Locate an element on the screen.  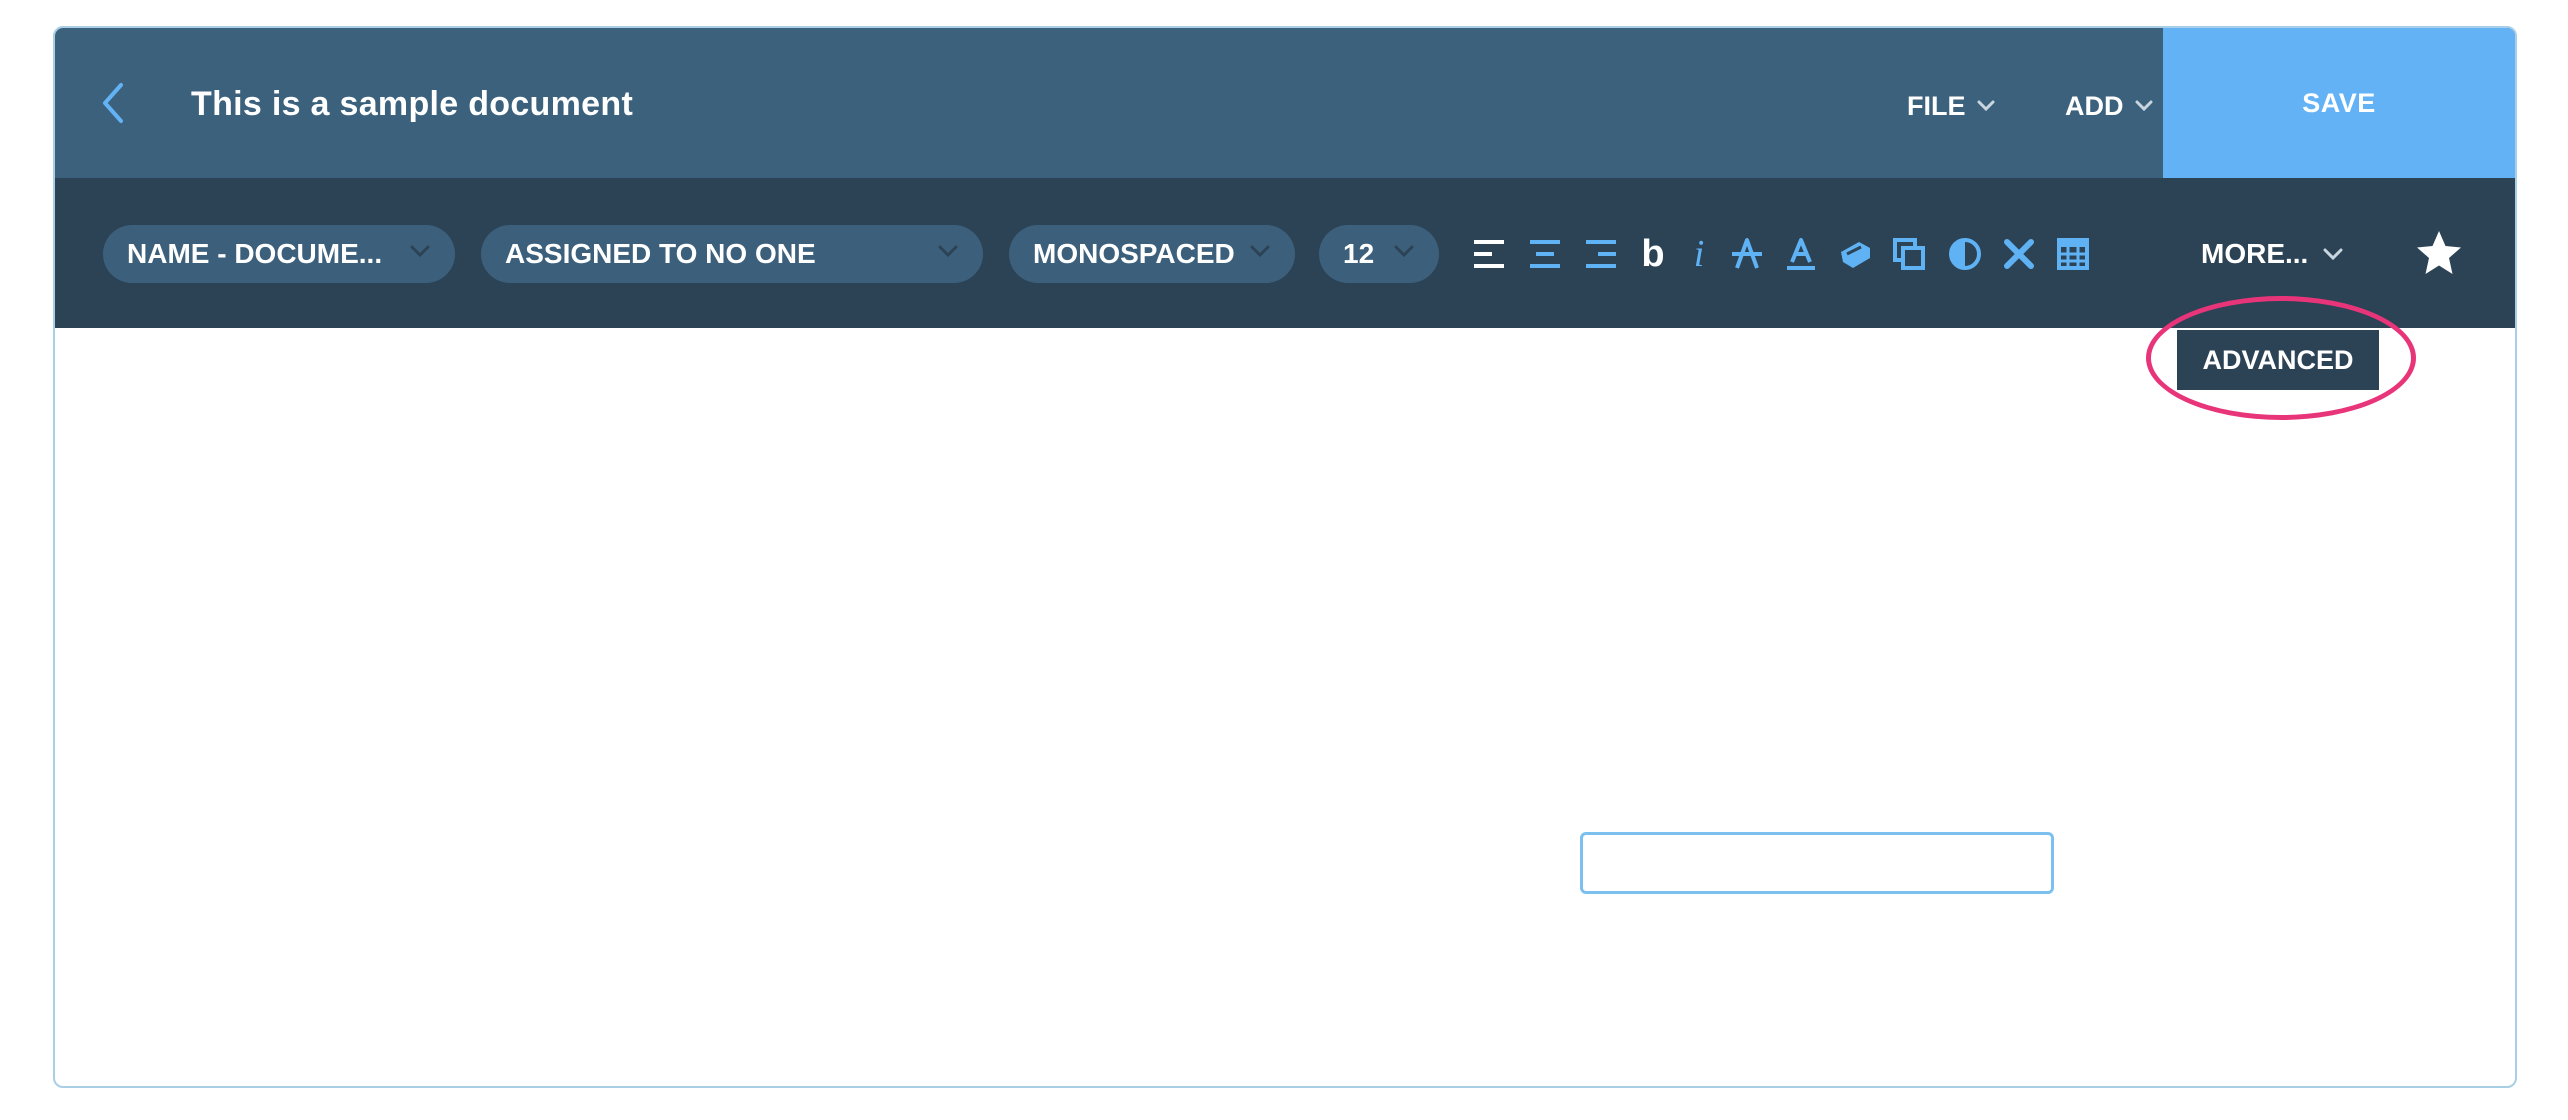
highlighter-button is located at coordinates (1855, 254).